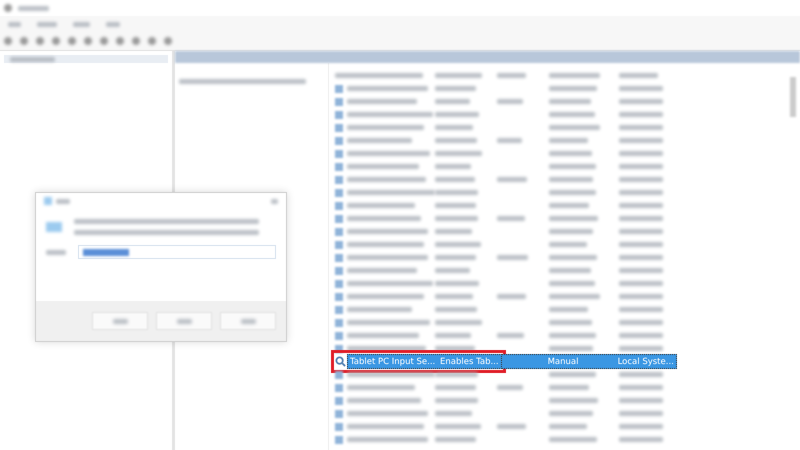  What do you see at coordinates (177, 252) in the screenshot?
I see `input-field` at bounding box center [177, 252].